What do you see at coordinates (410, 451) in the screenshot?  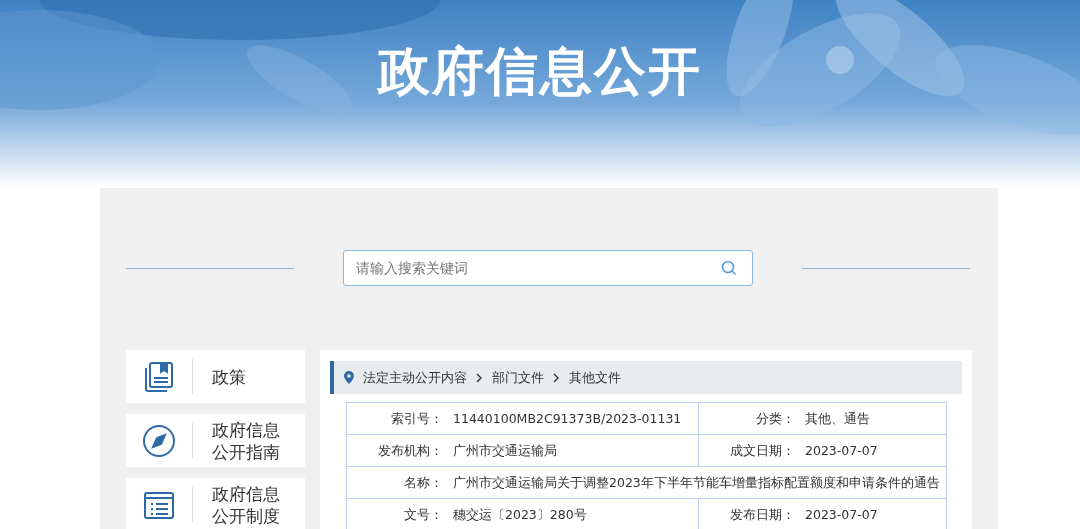 I see `field-label: 发布机构：` at bounding box center [410, 451].